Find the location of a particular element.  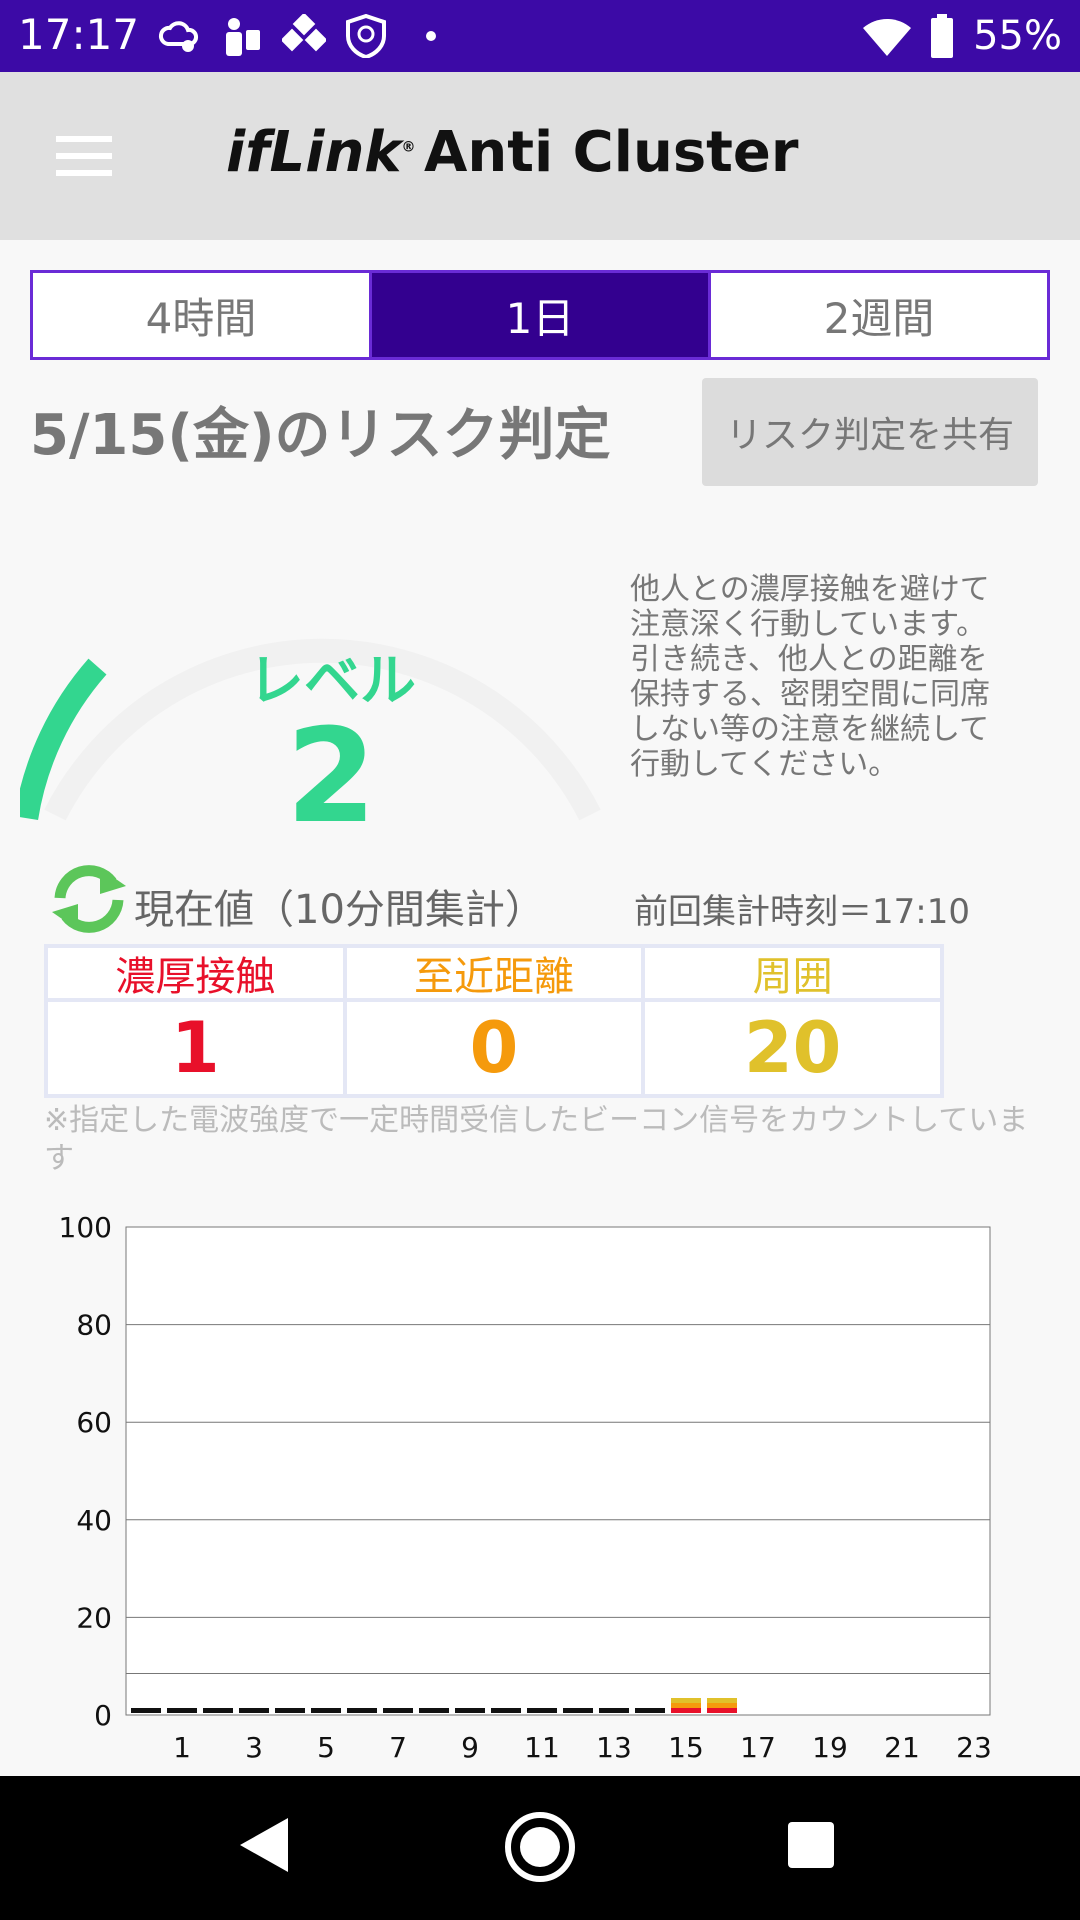

tab-1-day: 1日 is located at coordinates (541, 315).